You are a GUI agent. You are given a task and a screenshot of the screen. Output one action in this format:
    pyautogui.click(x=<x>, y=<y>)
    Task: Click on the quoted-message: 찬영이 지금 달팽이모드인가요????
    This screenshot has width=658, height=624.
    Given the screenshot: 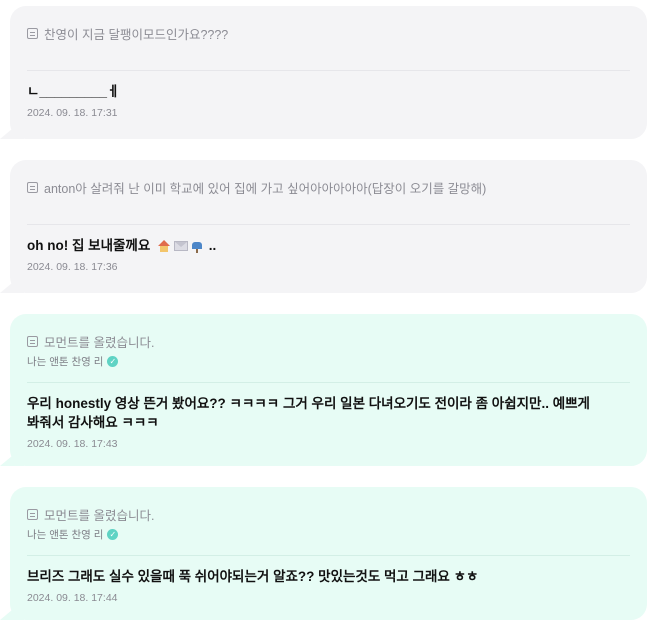 What is the action you would take?
    pyautogui.click(x=328, y=33)
    